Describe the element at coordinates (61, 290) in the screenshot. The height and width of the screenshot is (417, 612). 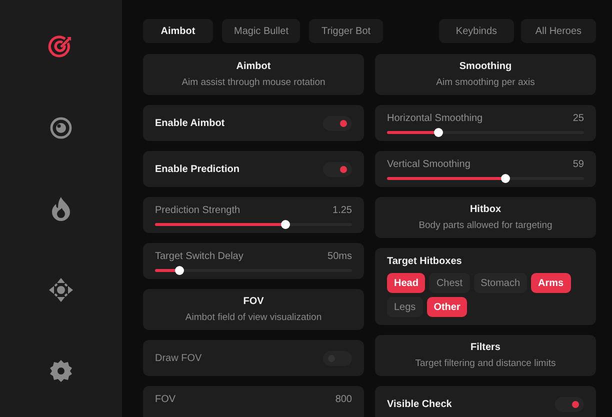
I see `move-icon` at that location.